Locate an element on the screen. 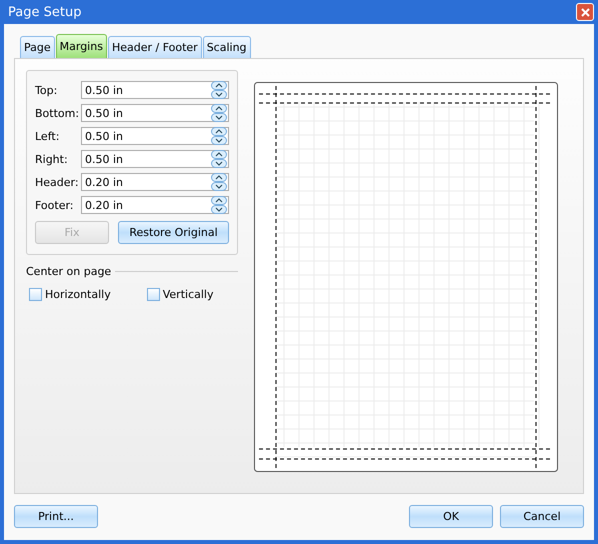 This screenshot has width=598, height=544. field-label: Header: is located at coordinates (57, 182).